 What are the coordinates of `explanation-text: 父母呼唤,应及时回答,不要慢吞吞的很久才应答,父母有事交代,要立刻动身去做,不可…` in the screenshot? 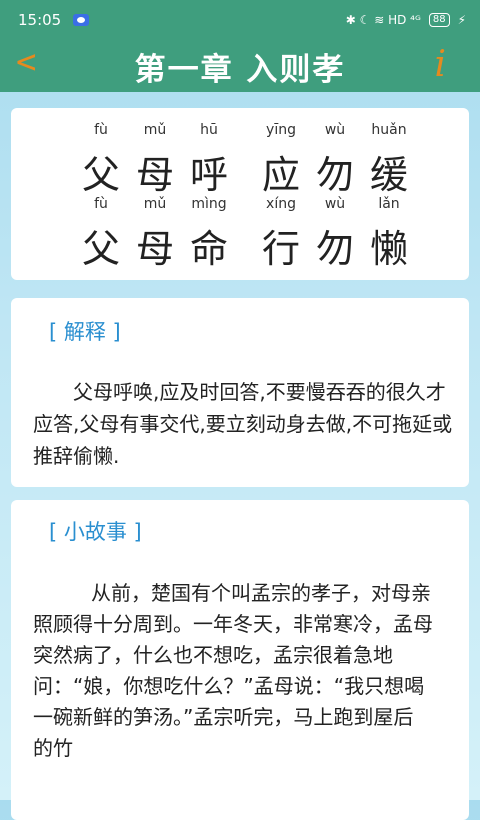 It's located at (243, 424).